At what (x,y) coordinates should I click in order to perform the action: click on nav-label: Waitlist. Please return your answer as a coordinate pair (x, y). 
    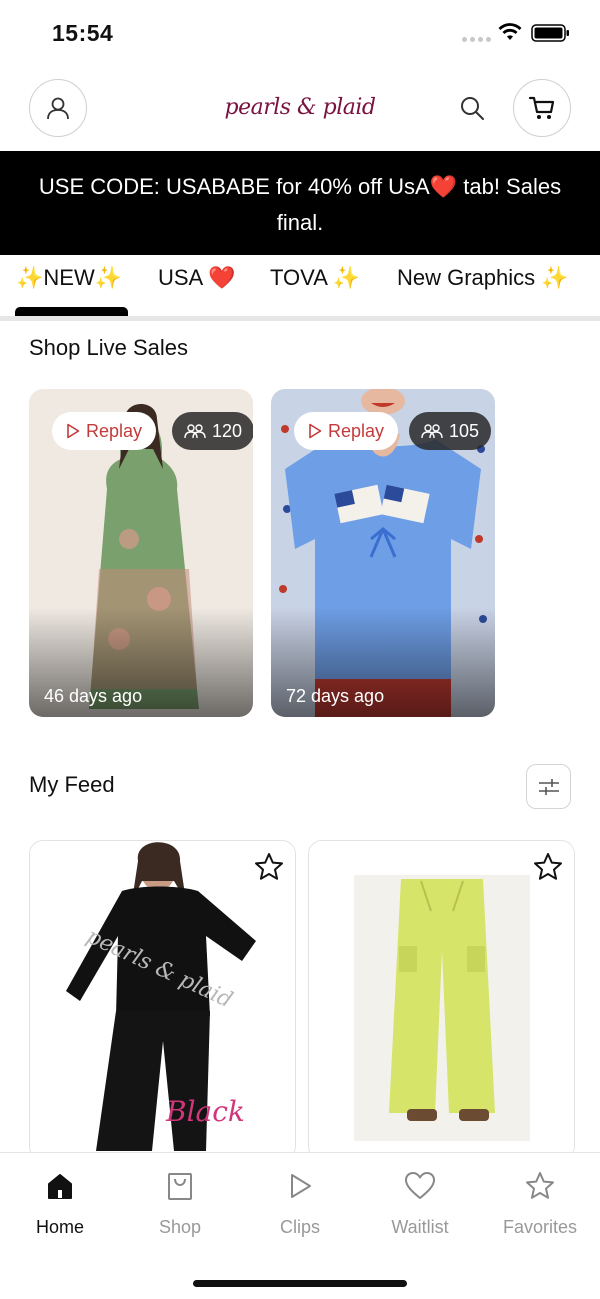
    Looking at the image, I should click on (420, 1227).